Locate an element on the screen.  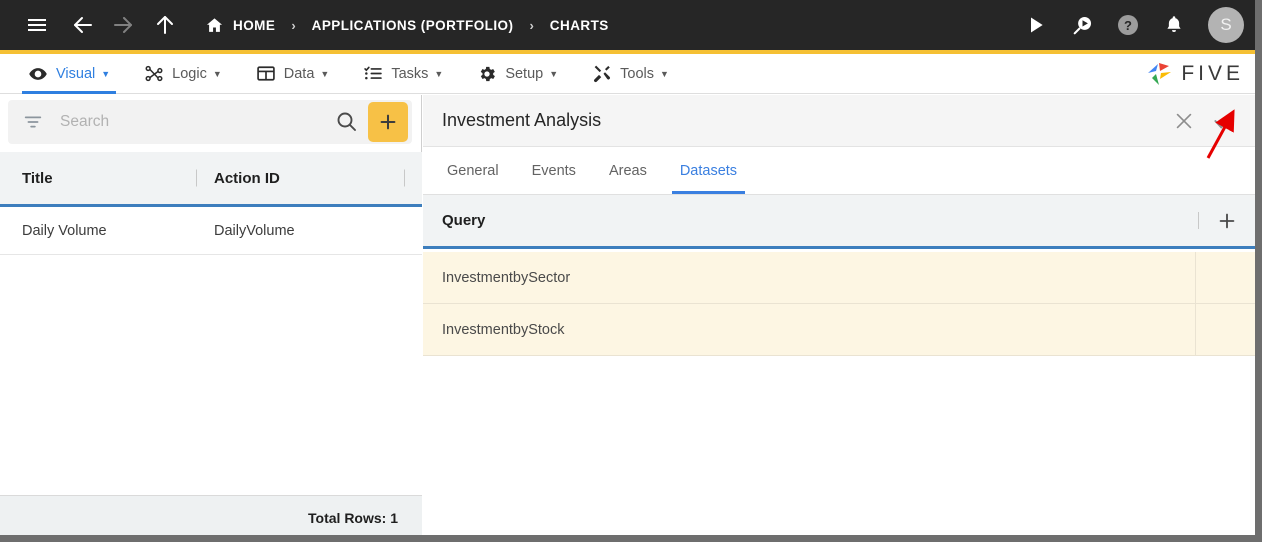
hamburger-icon is located at coordinates (37, 25).